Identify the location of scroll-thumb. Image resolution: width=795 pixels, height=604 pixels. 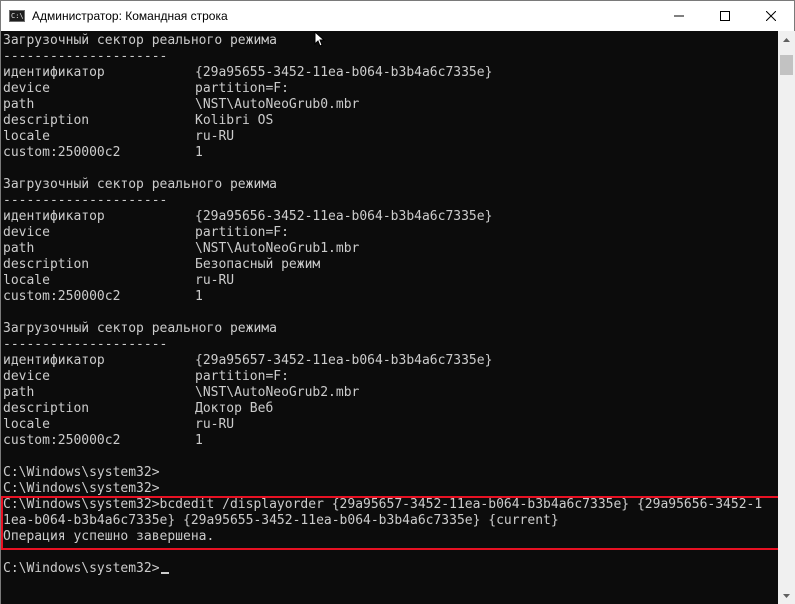
(786, 65).